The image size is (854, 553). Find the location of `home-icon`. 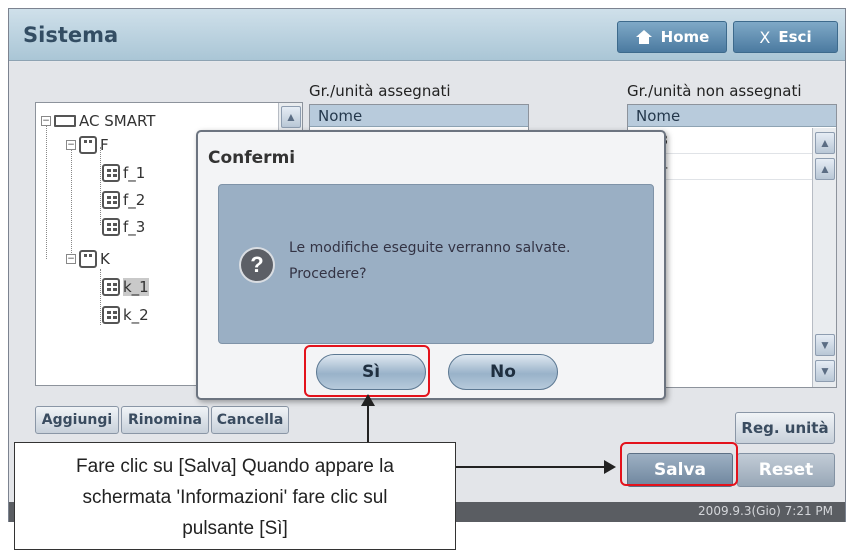

home-icon is located at coordinates (643, 37).